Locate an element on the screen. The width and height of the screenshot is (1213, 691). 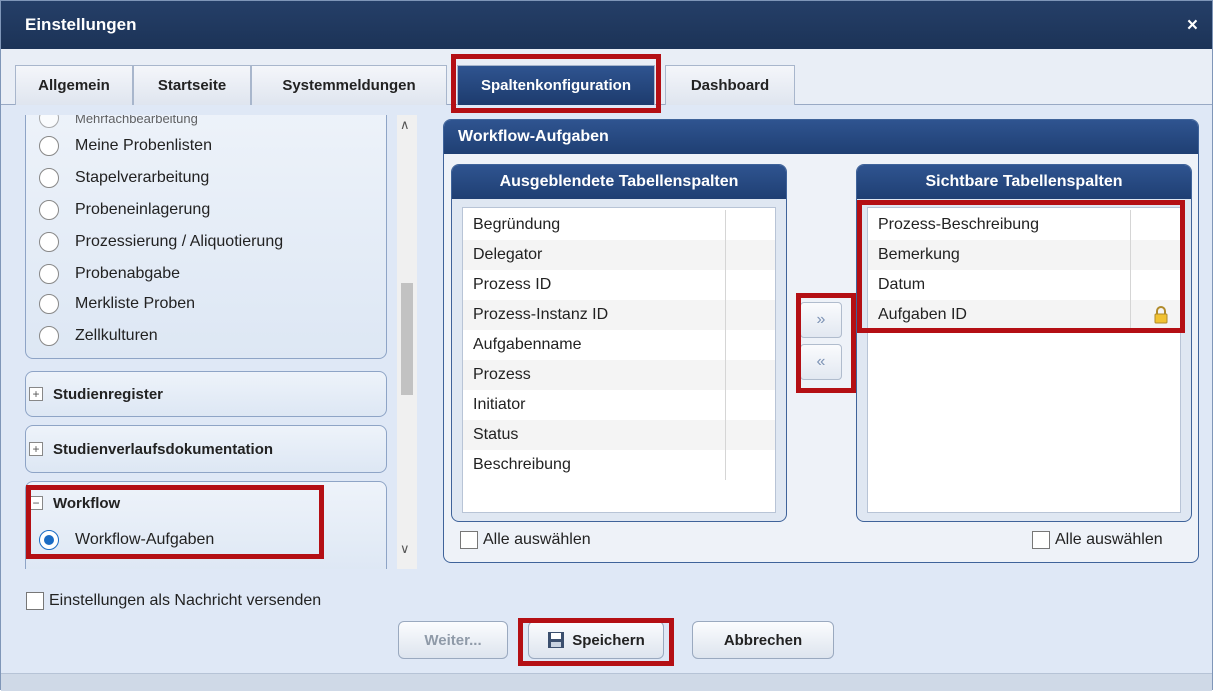
radio-meine-probenlisten: Meine Probenlisten is located at coordinates (125, 146).